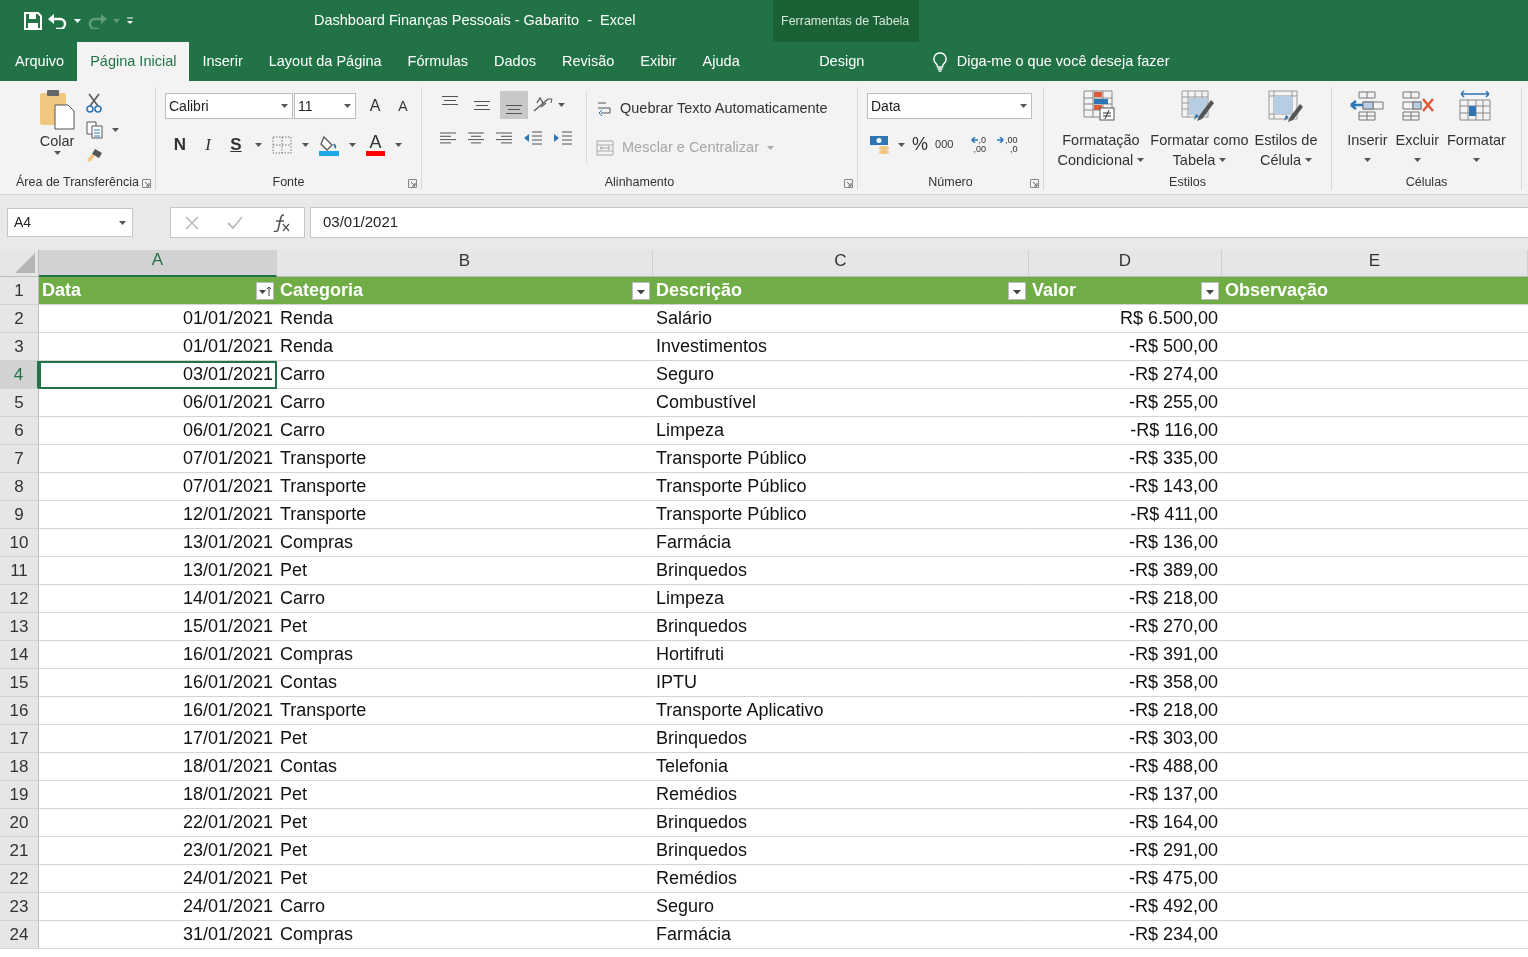  What do you see at coordinates (222, 61) in the screenshot?
I see `ribbon-tab: Inserir` at bounding box center [222, 61].